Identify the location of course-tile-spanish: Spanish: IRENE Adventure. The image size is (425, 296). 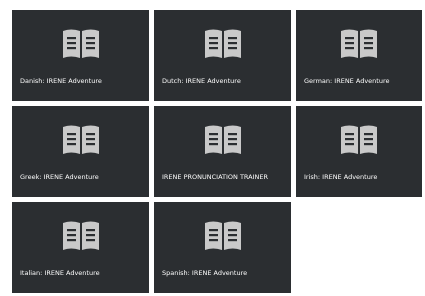
(222, 247).